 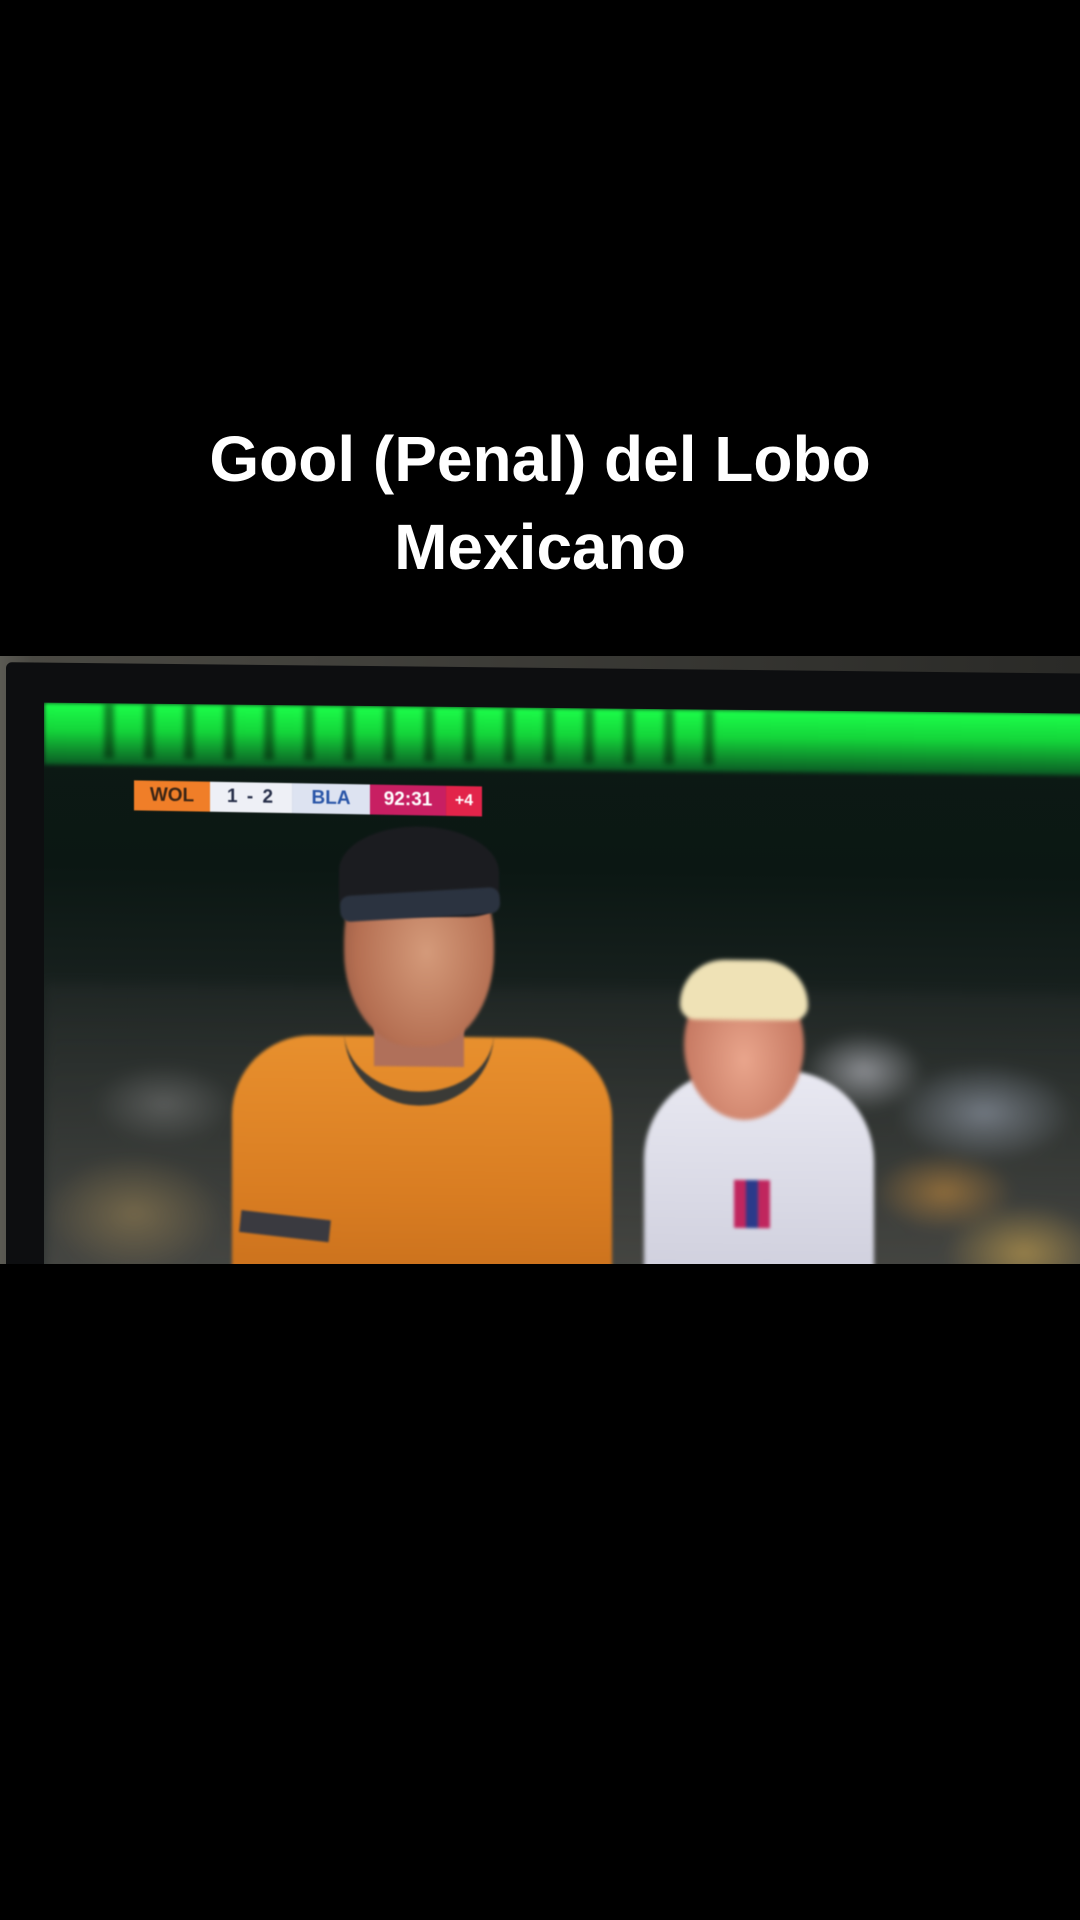 What do you see at coordinates (464, 801) in the screenshot?
I see `added-time-badge: +4` at bounding box center [464, 801].